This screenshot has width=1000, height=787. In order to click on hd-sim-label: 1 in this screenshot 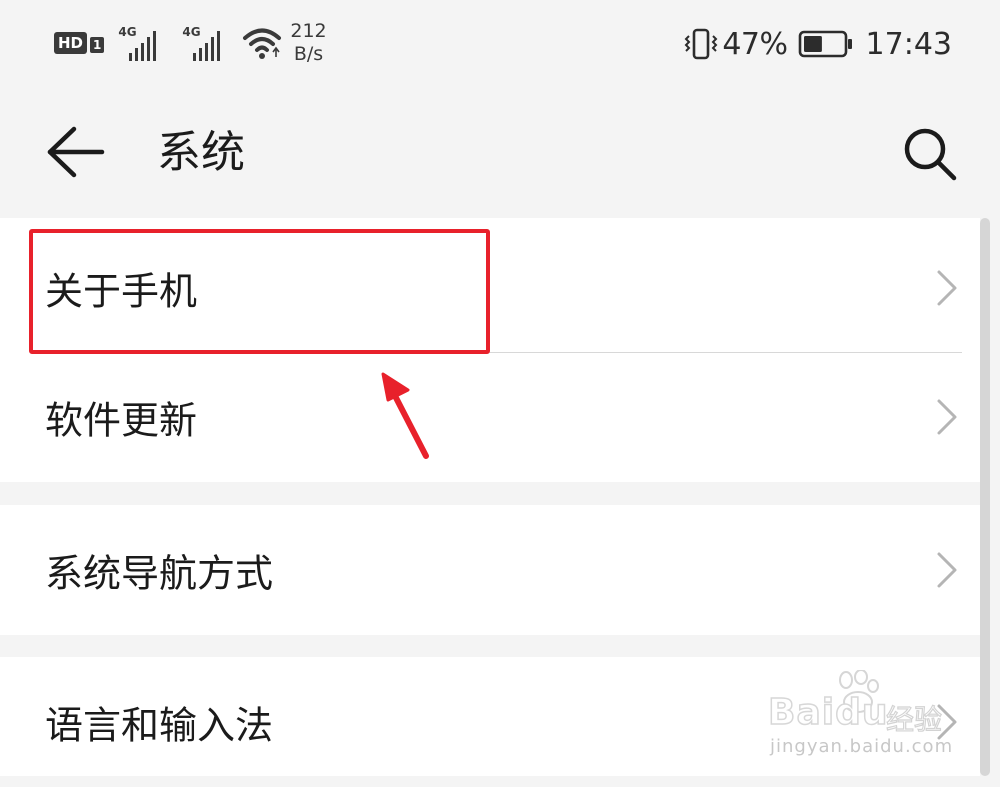, I will do `click(97, 45)`.